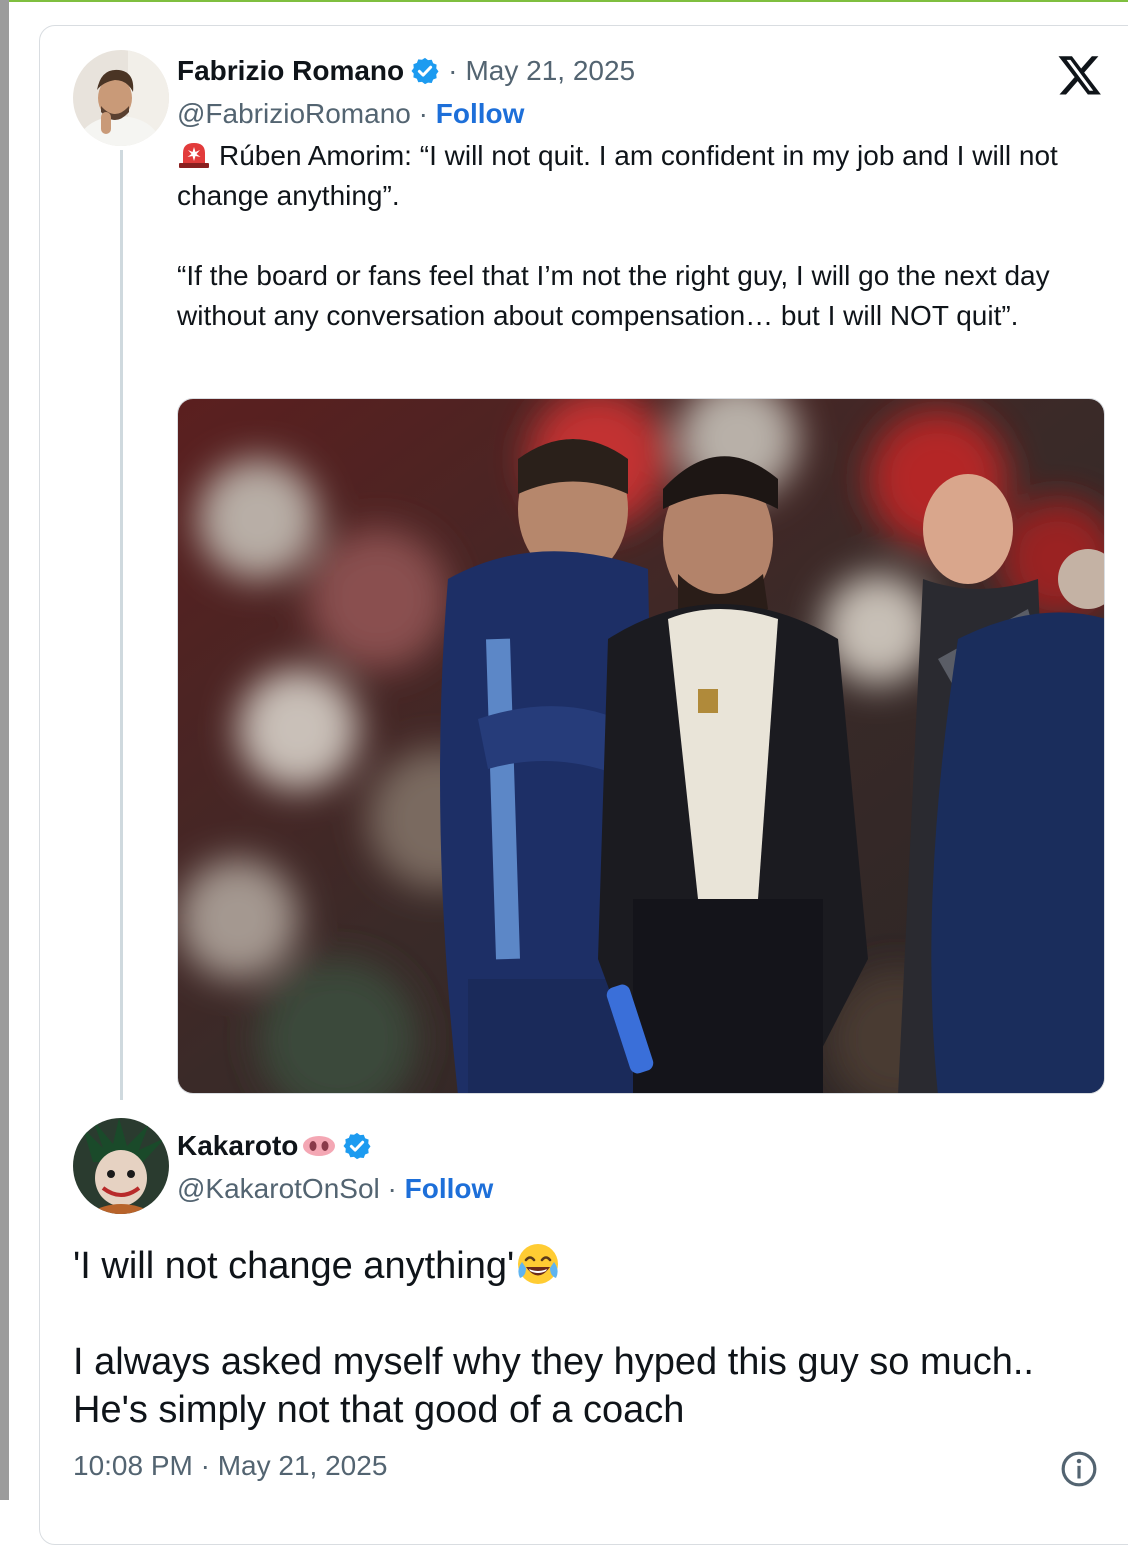 The width and height of the screenshot is (1128, 1545). What do you see at coordinates (194, 155) in the screenshot?
I see `police-light-icon` at bounding box center [194, 155].